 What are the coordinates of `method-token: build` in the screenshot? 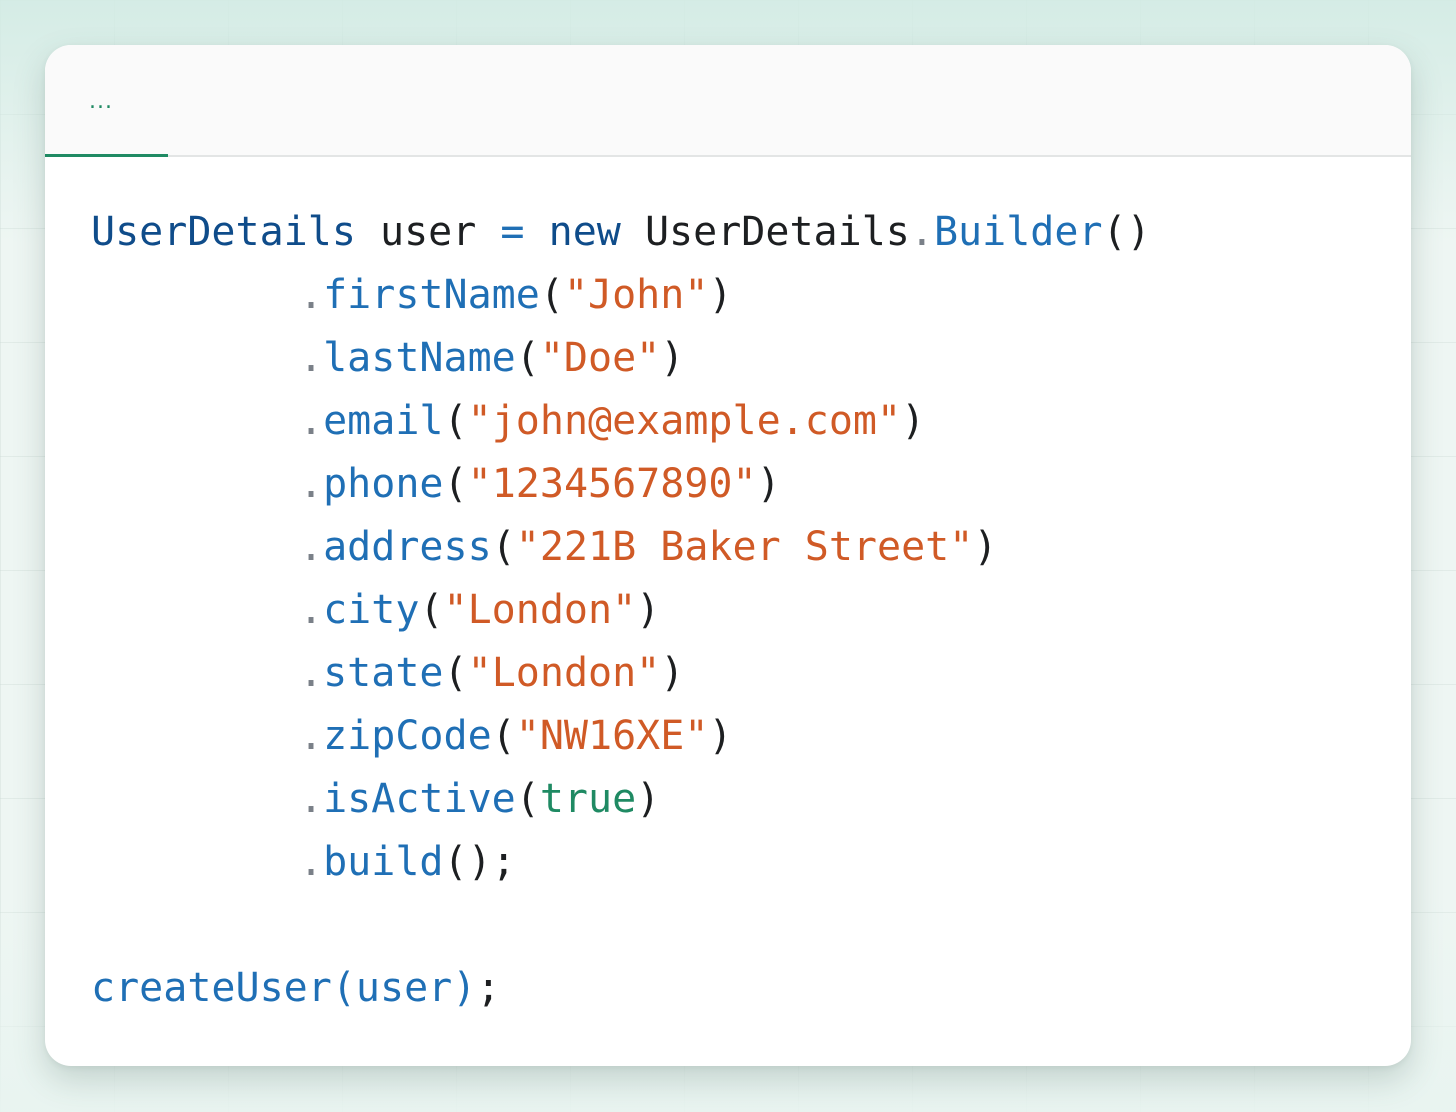 It's located at (383, 862).